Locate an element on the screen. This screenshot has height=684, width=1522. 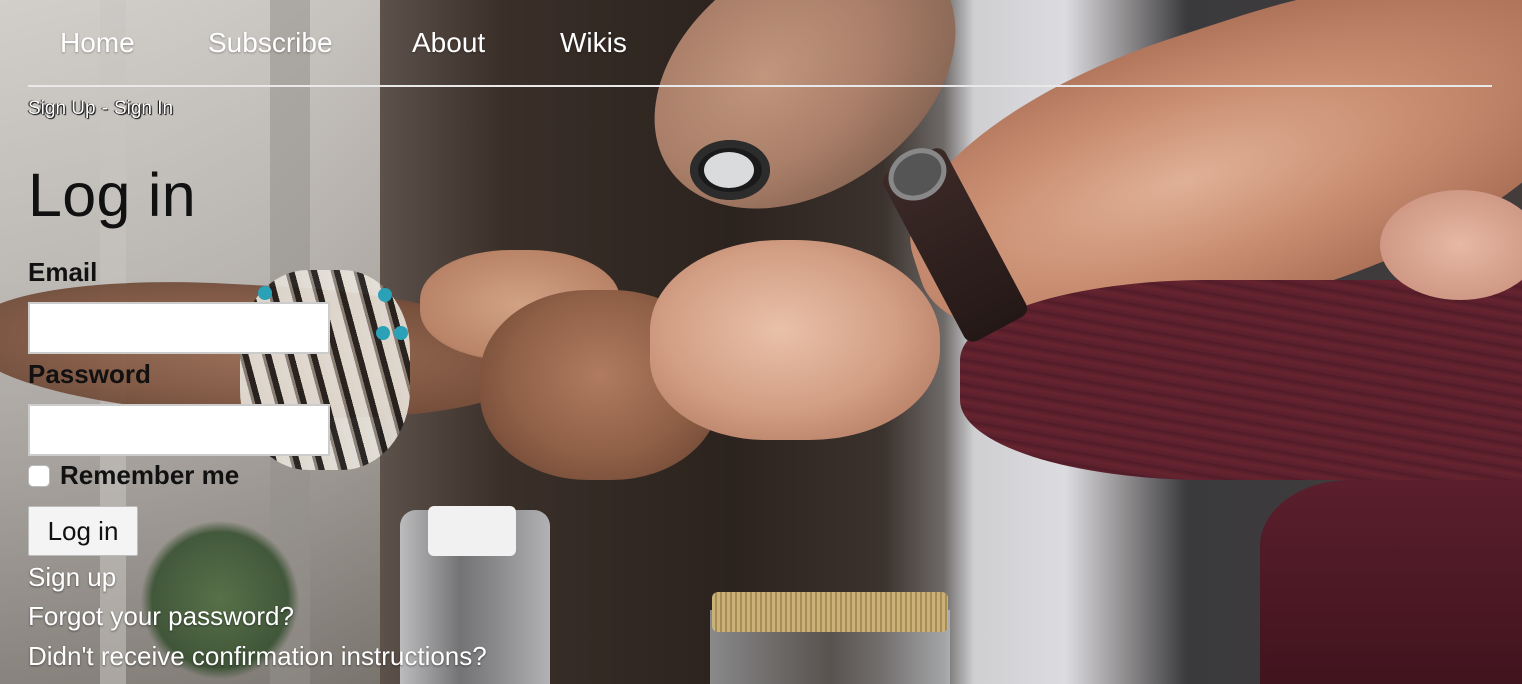
nav-wikis-link: Wikis is located at coordinates (593, 43).